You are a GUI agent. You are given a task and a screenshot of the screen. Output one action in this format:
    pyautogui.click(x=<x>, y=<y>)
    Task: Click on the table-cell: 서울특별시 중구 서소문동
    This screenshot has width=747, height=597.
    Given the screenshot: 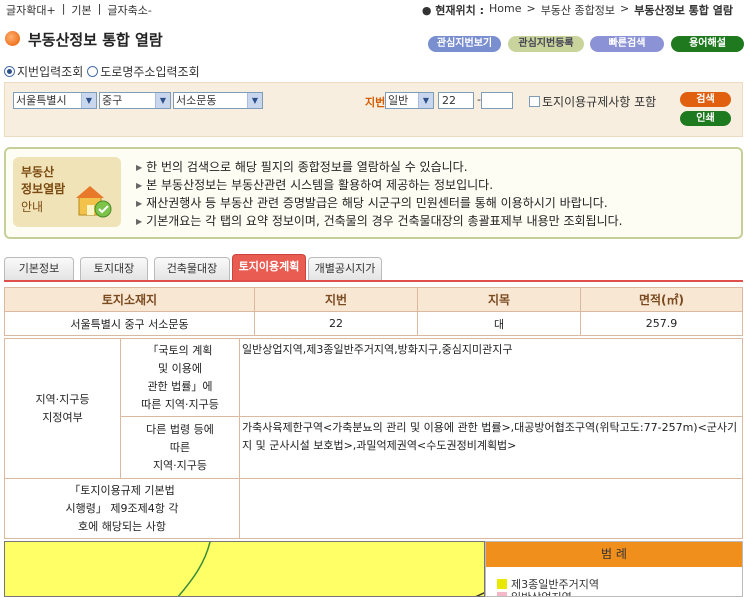 What is the action you would take?
    pyautogui.click(x=129, y=323)
    